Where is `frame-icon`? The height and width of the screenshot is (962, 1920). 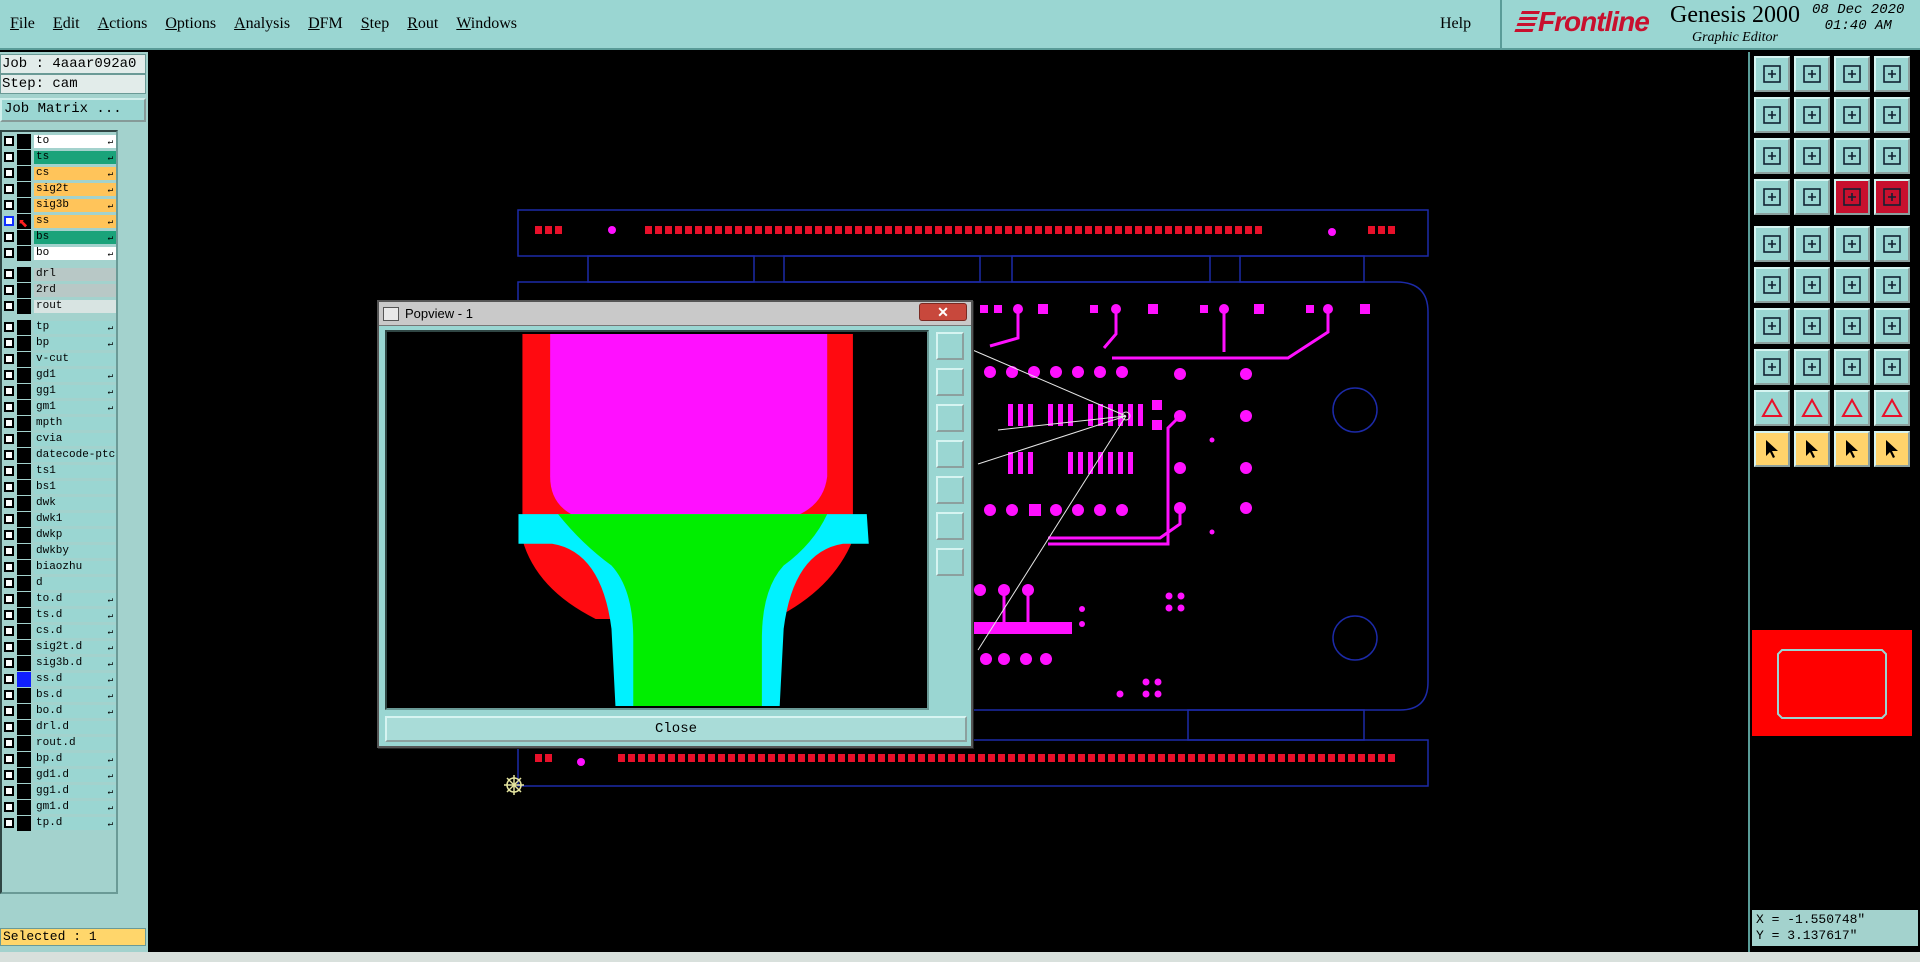 frame-icon is located at coordinates (1852, 367).